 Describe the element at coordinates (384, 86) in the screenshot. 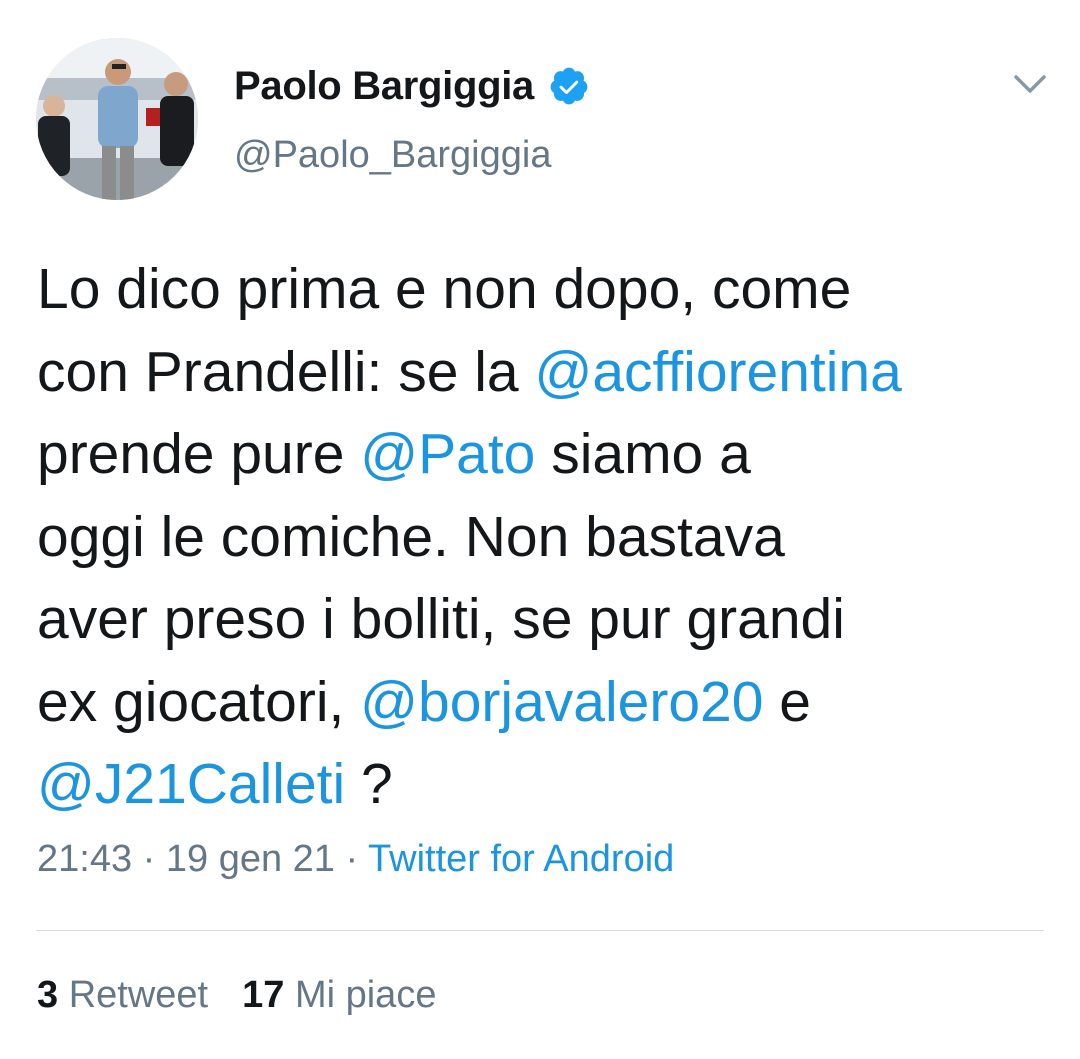

I see `author-name: Paolo Bargiggia` at that location.